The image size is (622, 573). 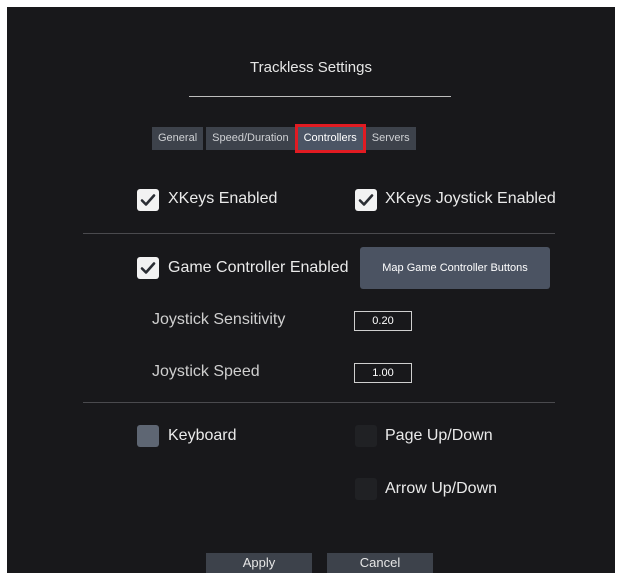 I want to click on arrow-up-down-checkbox, so click(x=366, y=489).